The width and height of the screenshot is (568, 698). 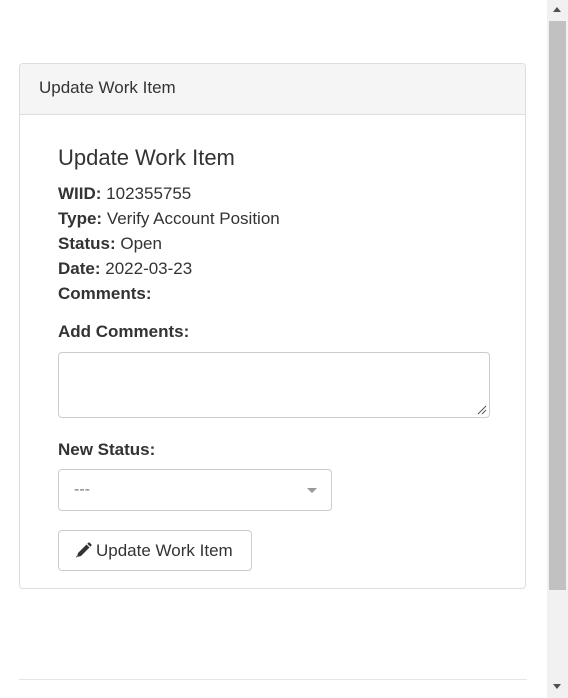 I want to click on status-value: Open, so click(x=141, y=243).